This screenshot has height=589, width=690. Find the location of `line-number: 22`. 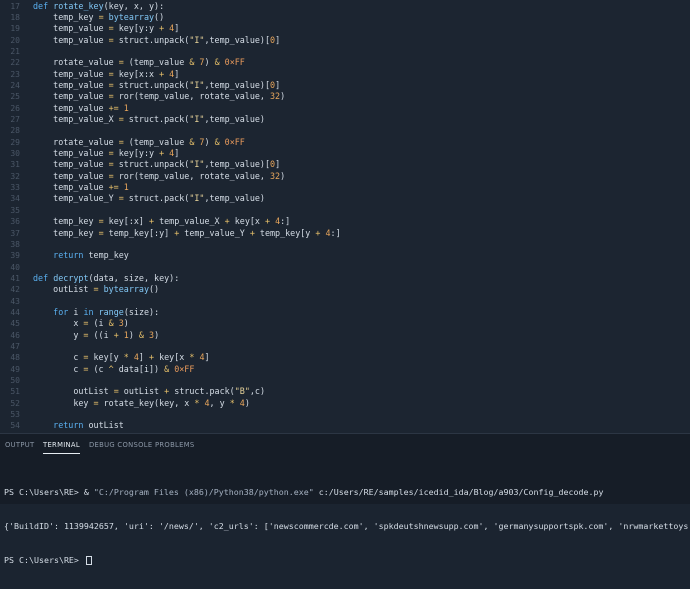

line-number: 22 is located at coordinates (15, 63).